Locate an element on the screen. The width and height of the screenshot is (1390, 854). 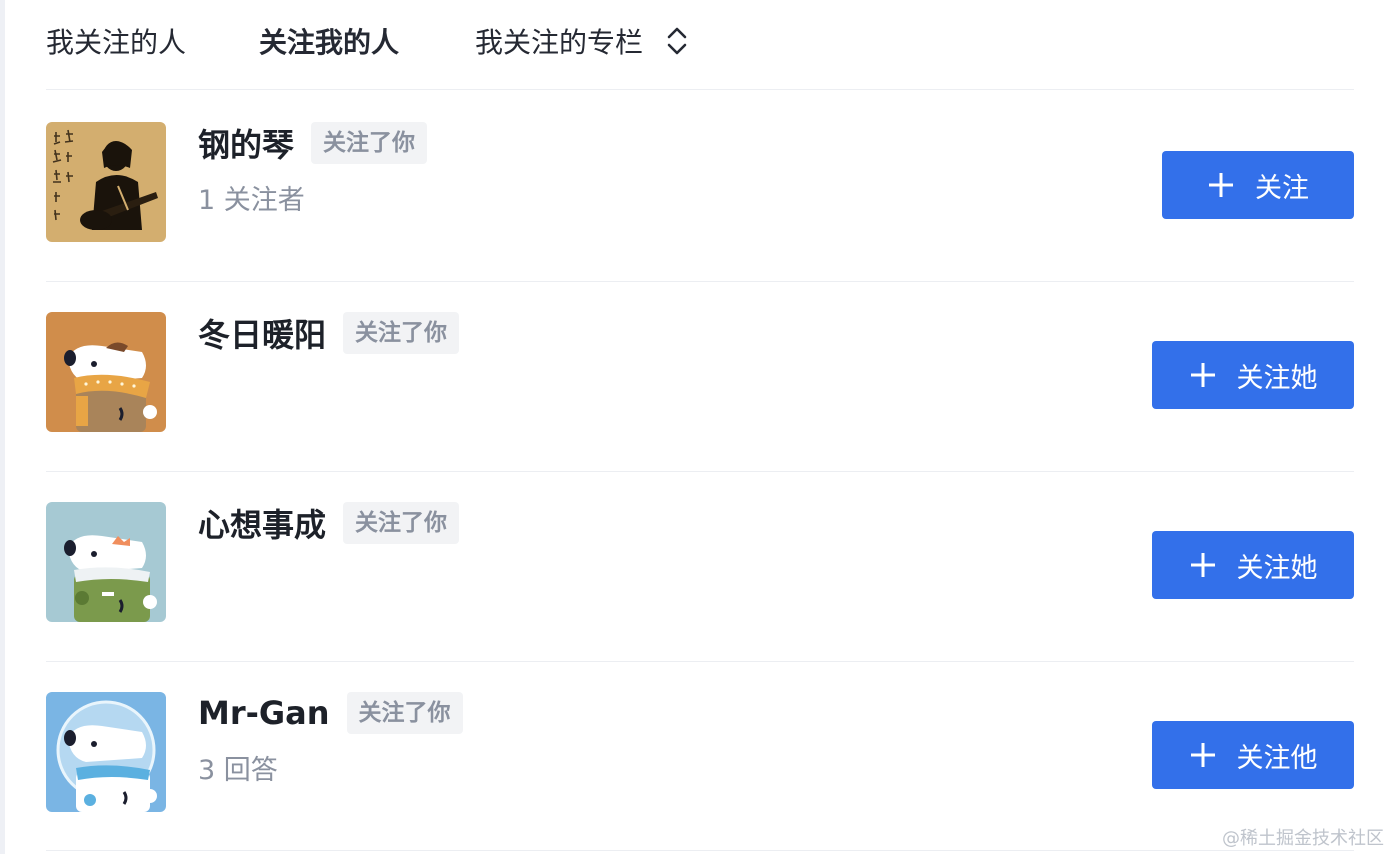
list-item: 心想事成 关注了你 关注她 is located at coordinates (700, 562).